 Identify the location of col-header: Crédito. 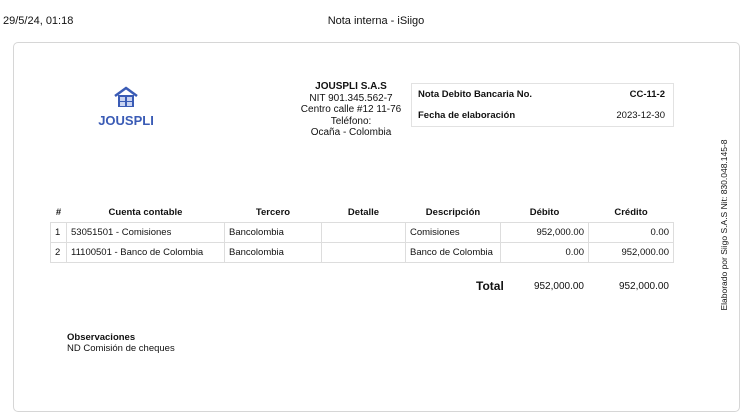
(631, 213).